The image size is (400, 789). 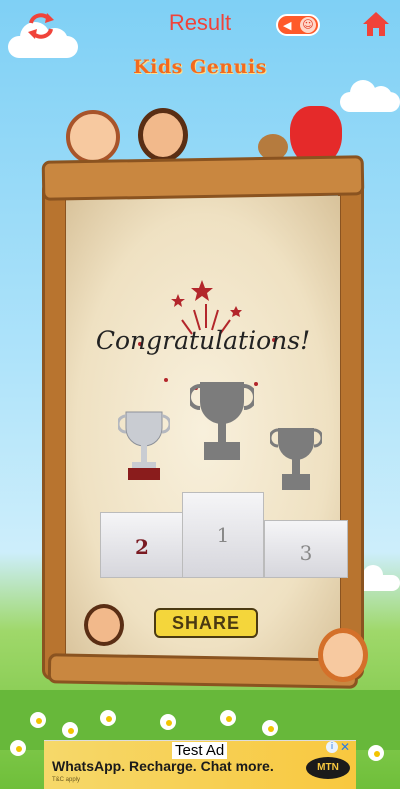 I want to click on home-icon, so click(x=376, y=24).